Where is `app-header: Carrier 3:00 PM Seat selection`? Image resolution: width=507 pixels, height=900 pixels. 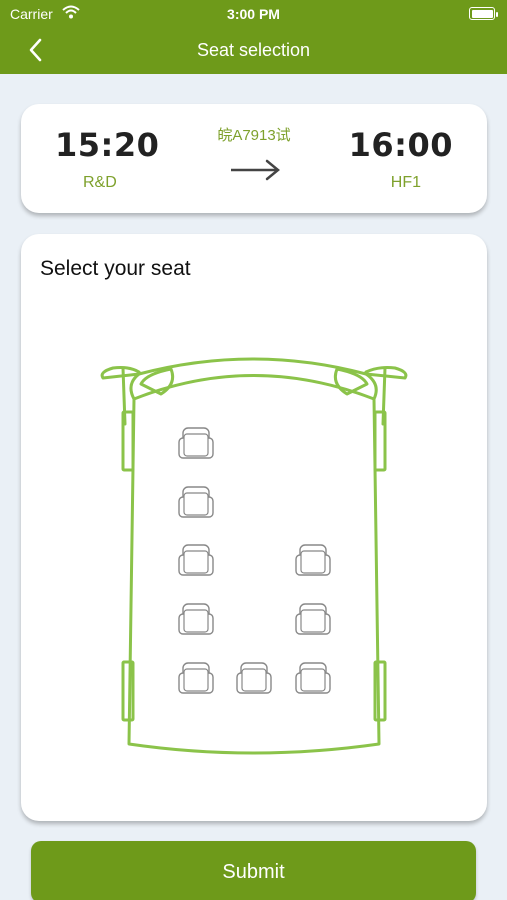
app-header: Carrier 3:00 PM Seat selection is located at coordinates (253, 37).